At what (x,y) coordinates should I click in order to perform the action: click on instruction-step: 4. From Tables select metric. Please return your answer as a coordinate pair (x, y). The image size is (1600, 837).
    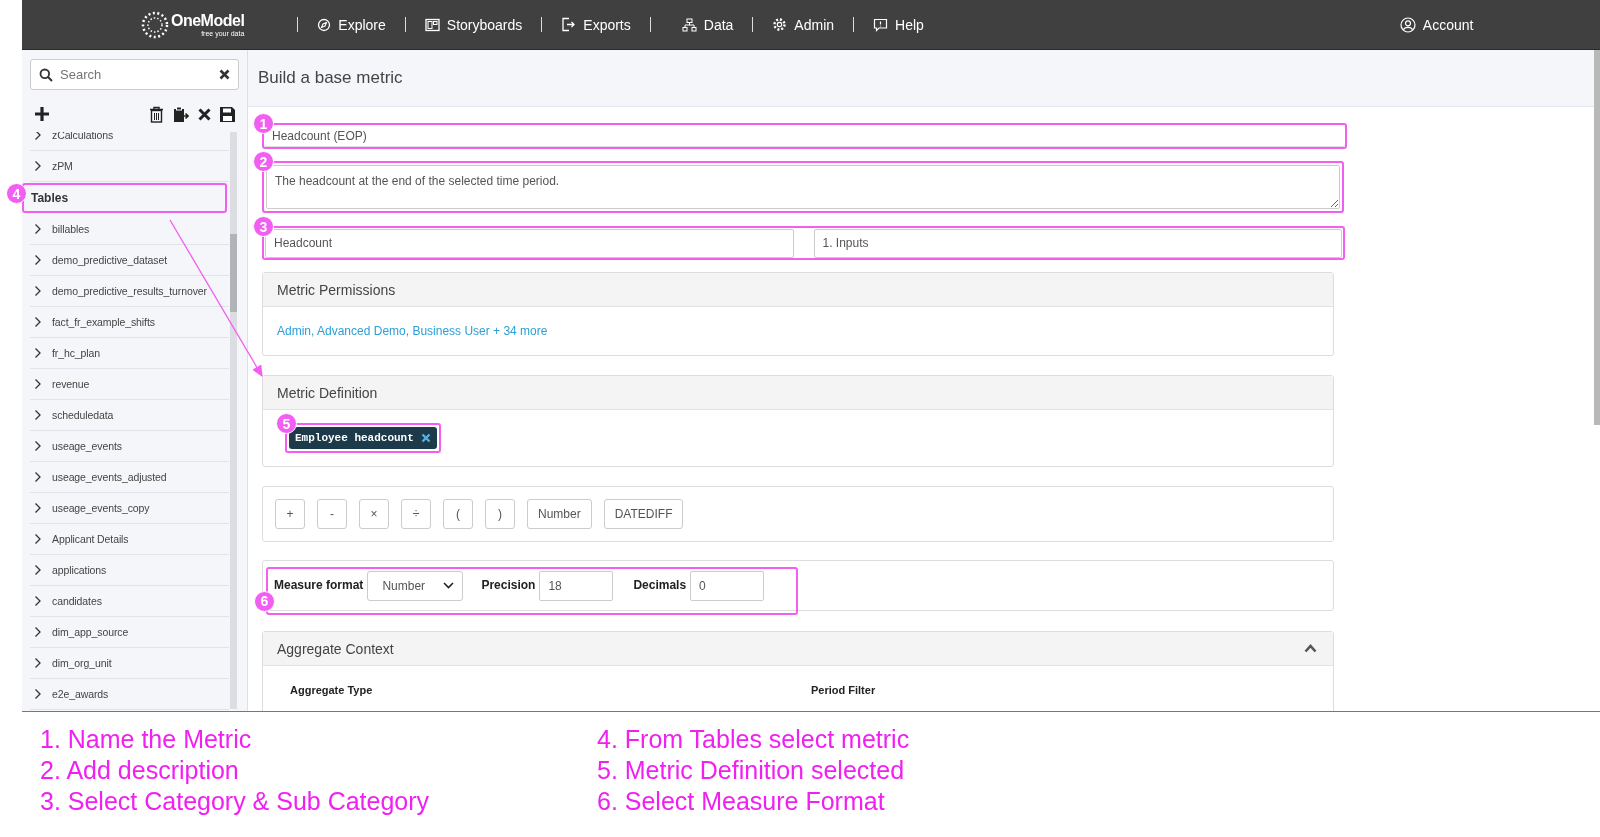
    Looking at the image, I should click on (897, 739).